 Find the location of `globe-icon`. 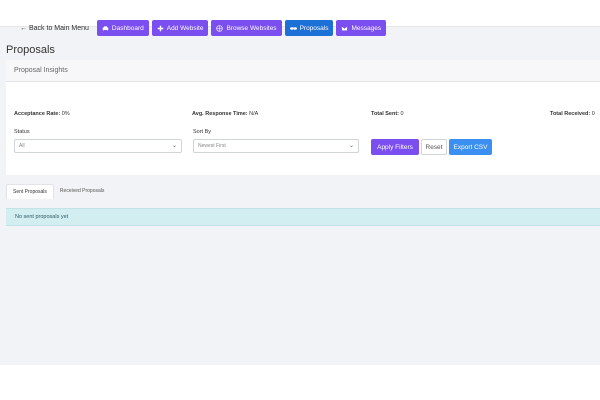

globe-icon is located at coordinates (220, 28).